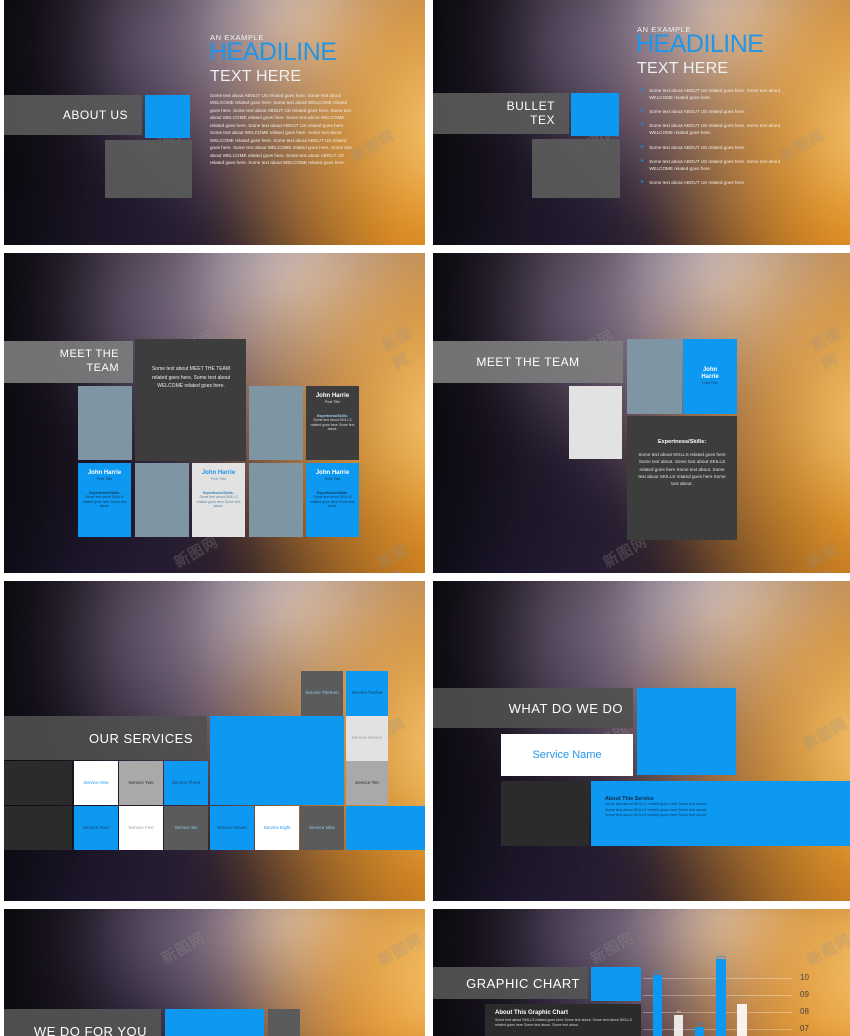  I want to click on service-tile-label: Service Thirteen, so click(321, 693).